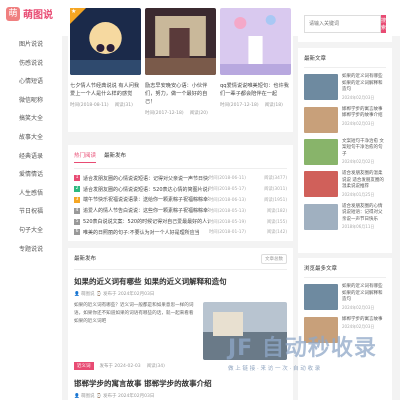  I want to click on side-article: 适合发朋友圈的心情说说短语：记得对父亲说一声节日快乐 2018年06月11日, so click(345, 217).